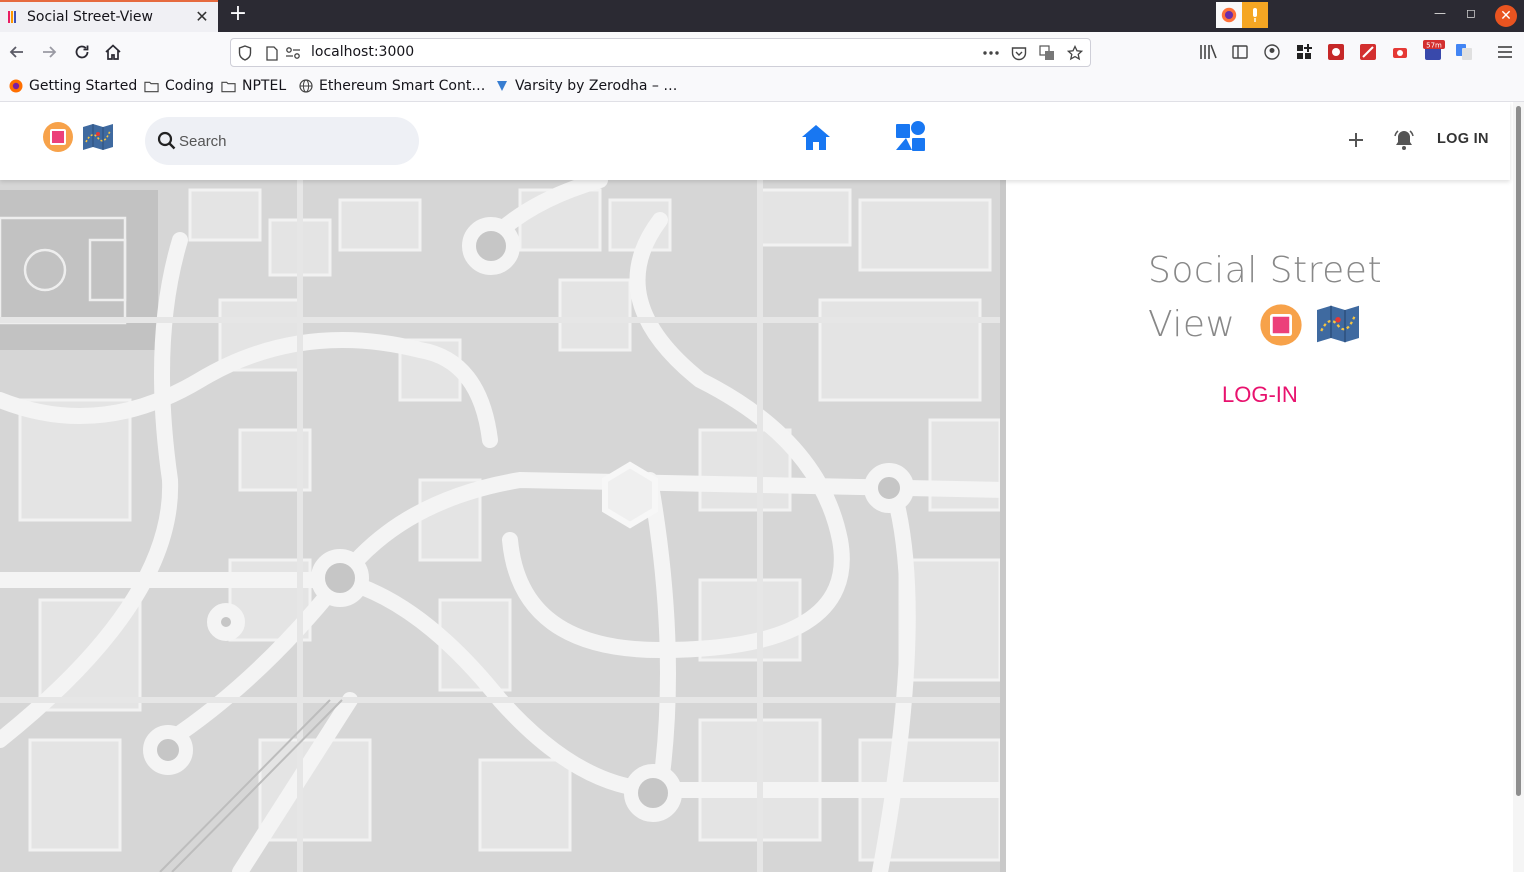 This screenshot has height=872, width=1524. I want to click on tracking-shield-icon, so click(245, 53).